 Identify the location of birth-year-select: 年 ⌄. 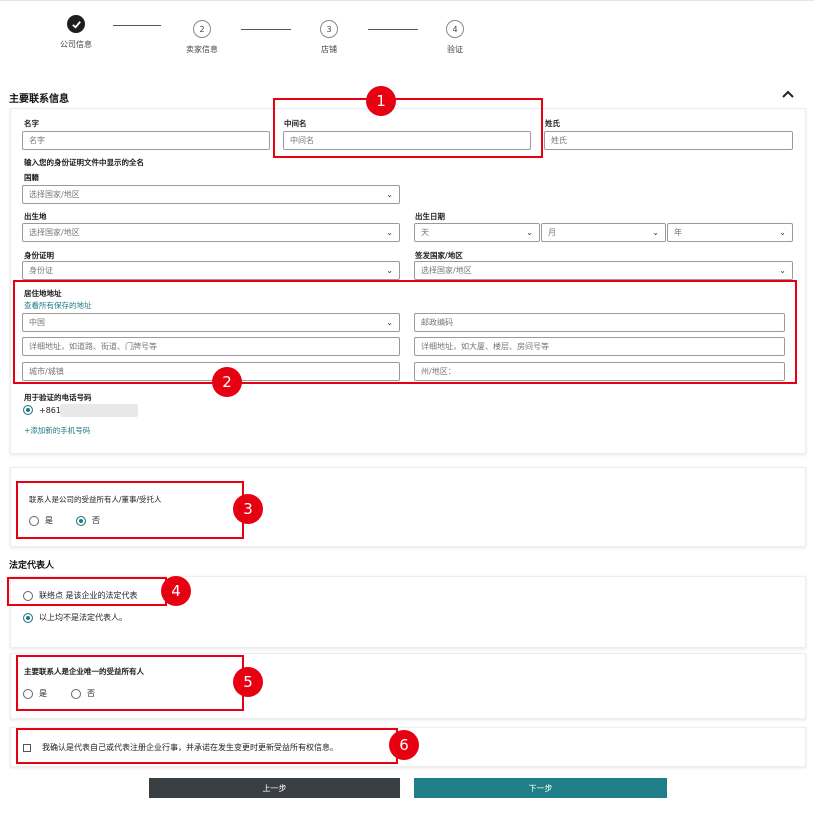
(730, 232).